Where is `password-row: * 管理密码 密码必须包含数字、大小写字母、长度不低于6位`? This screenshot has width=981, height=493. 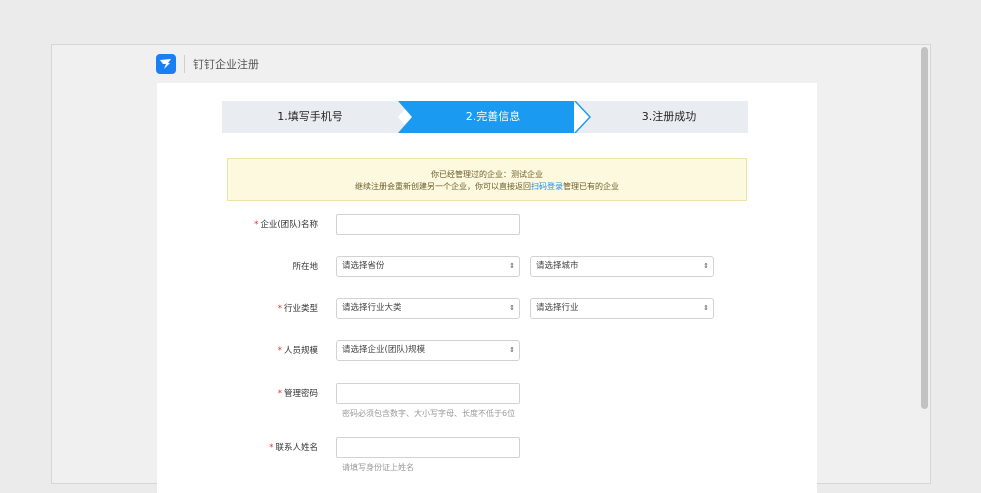 password-row: * 管理密码 密码必须包含数字、大小写字母、长度不低于6位 is located at coordinates (487, 403).